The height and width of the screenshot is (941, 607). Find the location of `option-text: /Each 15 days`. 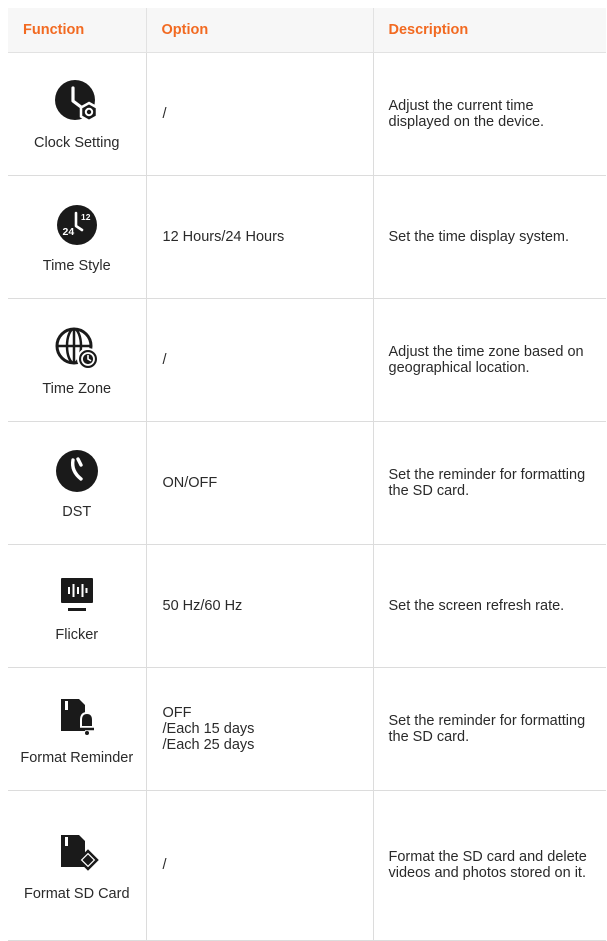

option-text: /Each 15 days is located at coordinates (208, 728).